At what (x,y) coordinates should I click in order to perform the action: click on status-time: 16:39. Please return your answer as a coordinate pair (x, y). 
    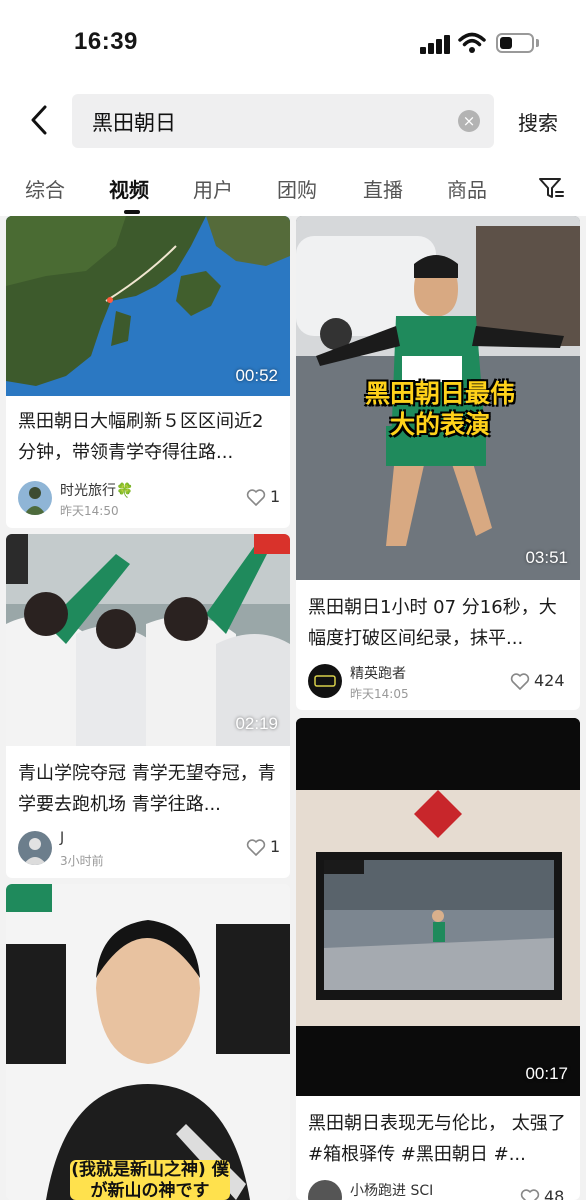
    Looking at the image, I should click on (106, 41).